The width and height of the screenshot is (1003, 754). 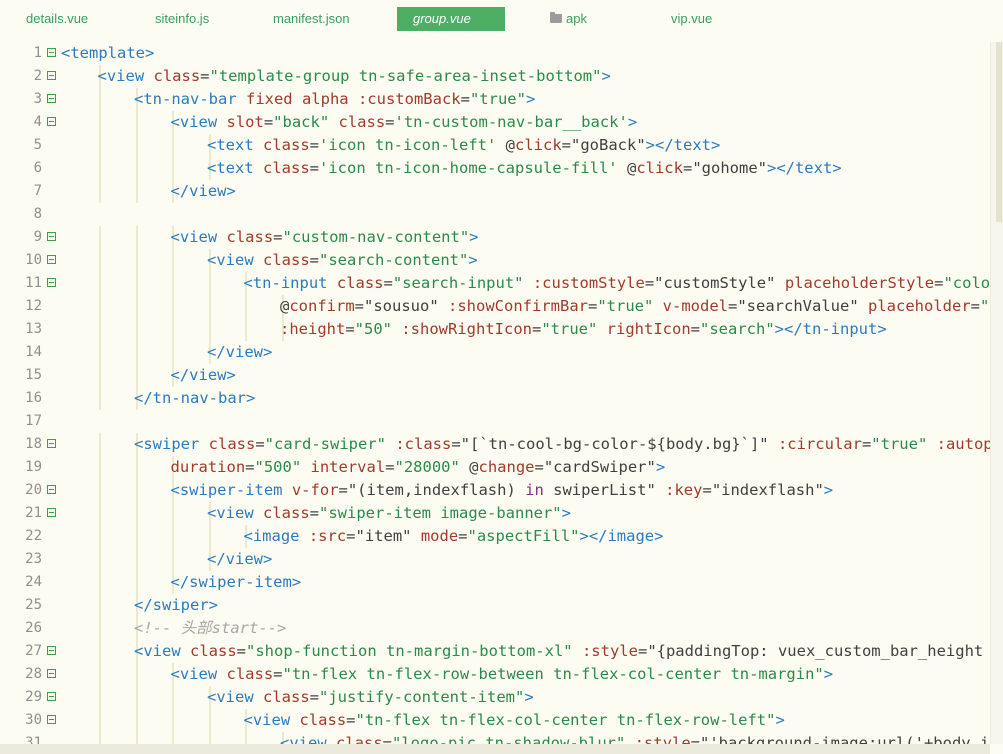 What do you see at coordinates (691, 19) in the screenshot?
I see `tab-vip-vue: vip.vue` at bounding box center [691, 19].